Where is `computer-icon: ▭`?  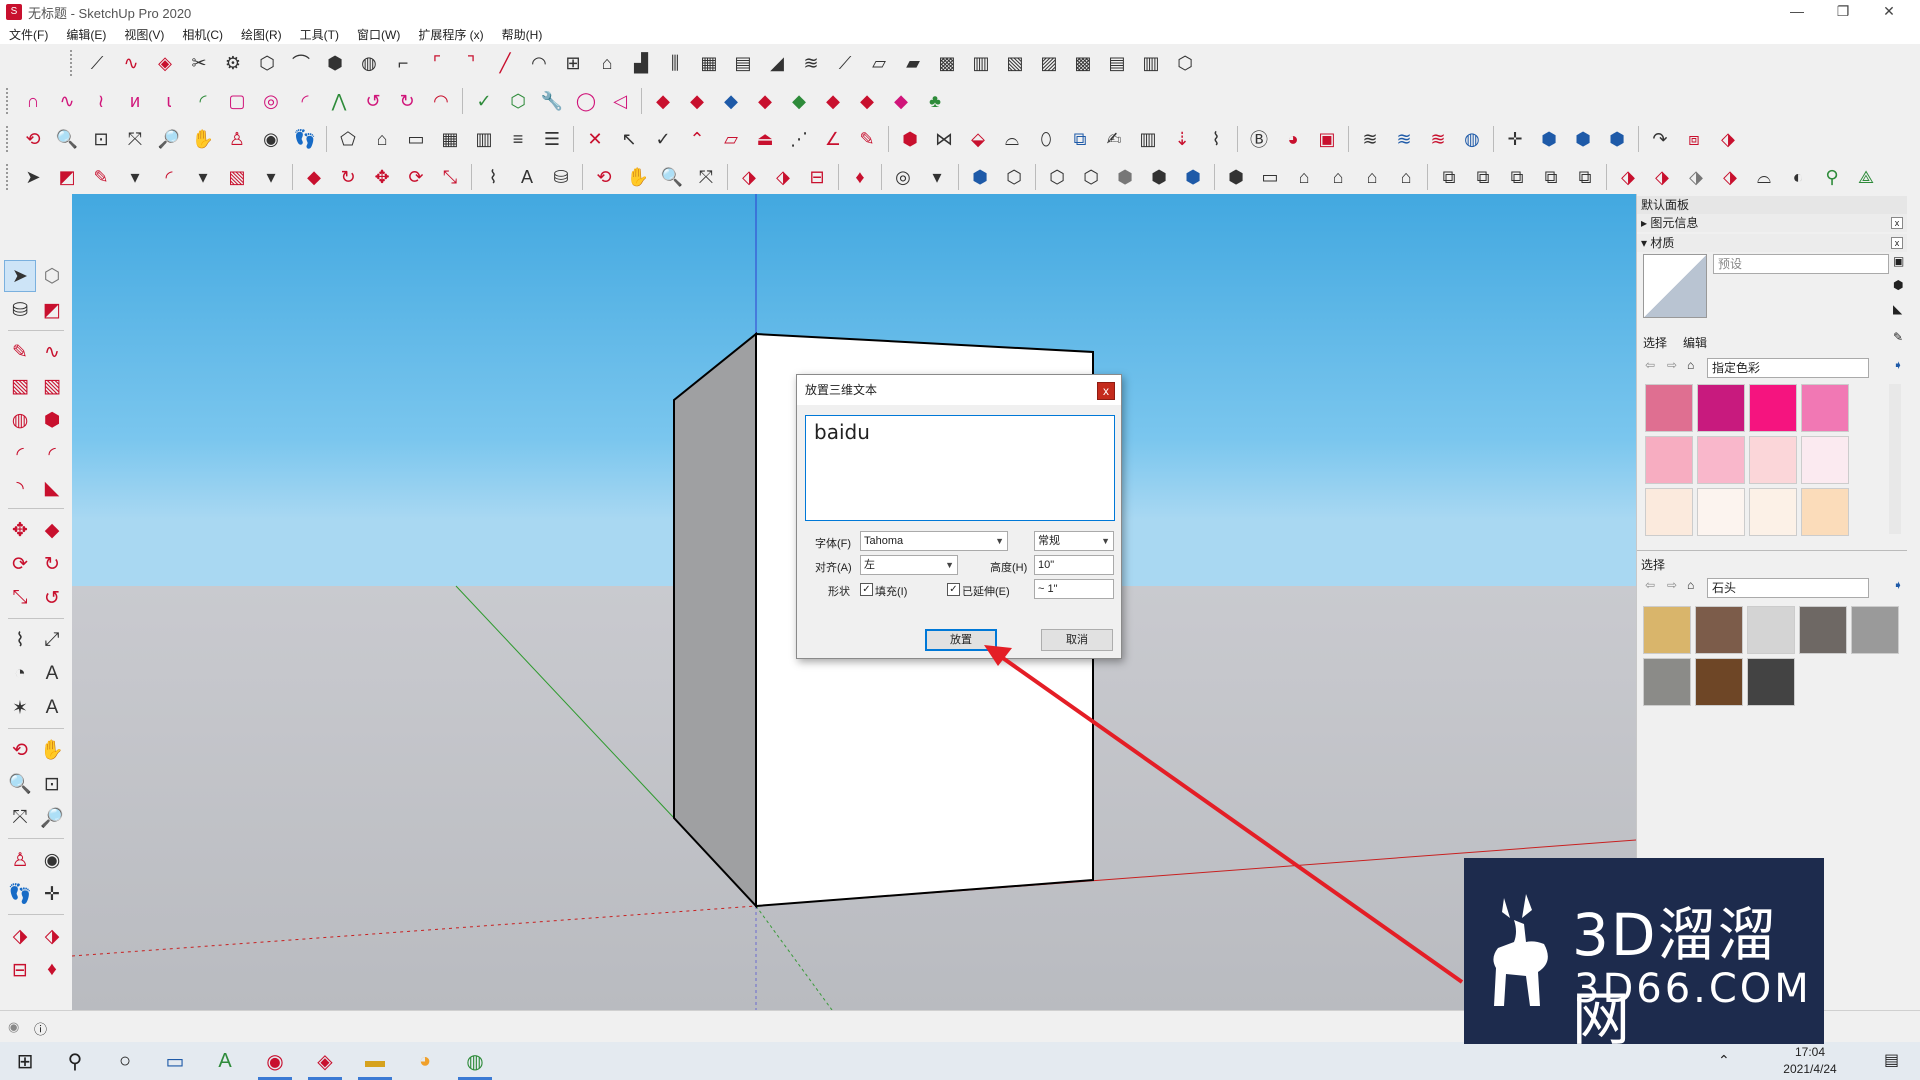
computer-icon: ▭ is located at coordinates (175, 1061).